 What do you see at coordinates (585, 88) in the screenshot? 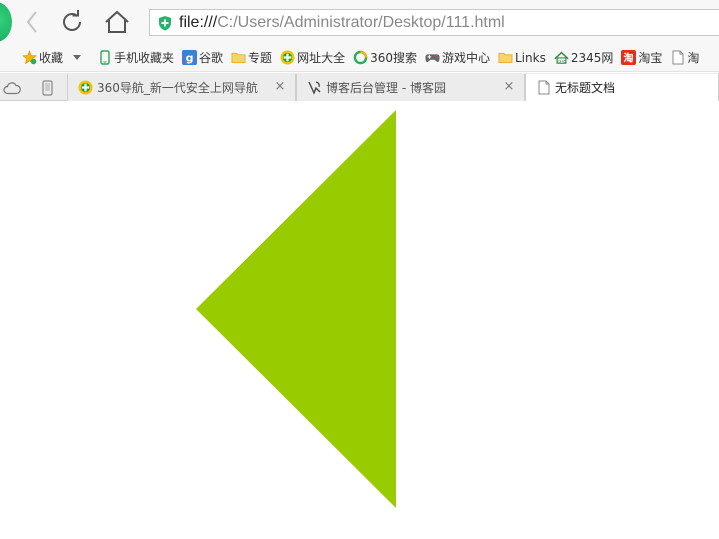
I see `tab-label: 无标题文档` at bounding box center [585, 88].